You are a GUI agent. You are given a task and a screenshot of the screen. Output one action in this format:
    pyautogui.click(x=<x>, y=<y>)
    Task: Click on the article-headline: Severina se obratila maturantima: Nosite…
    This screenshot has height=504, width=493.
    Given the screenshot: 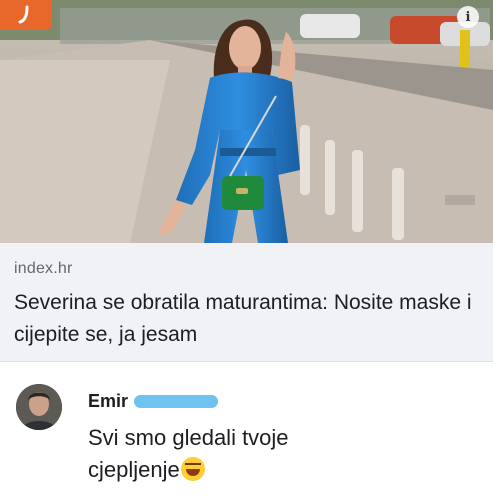 What is the action you would take?
    pyautogui.click(x=249, y=319)
    